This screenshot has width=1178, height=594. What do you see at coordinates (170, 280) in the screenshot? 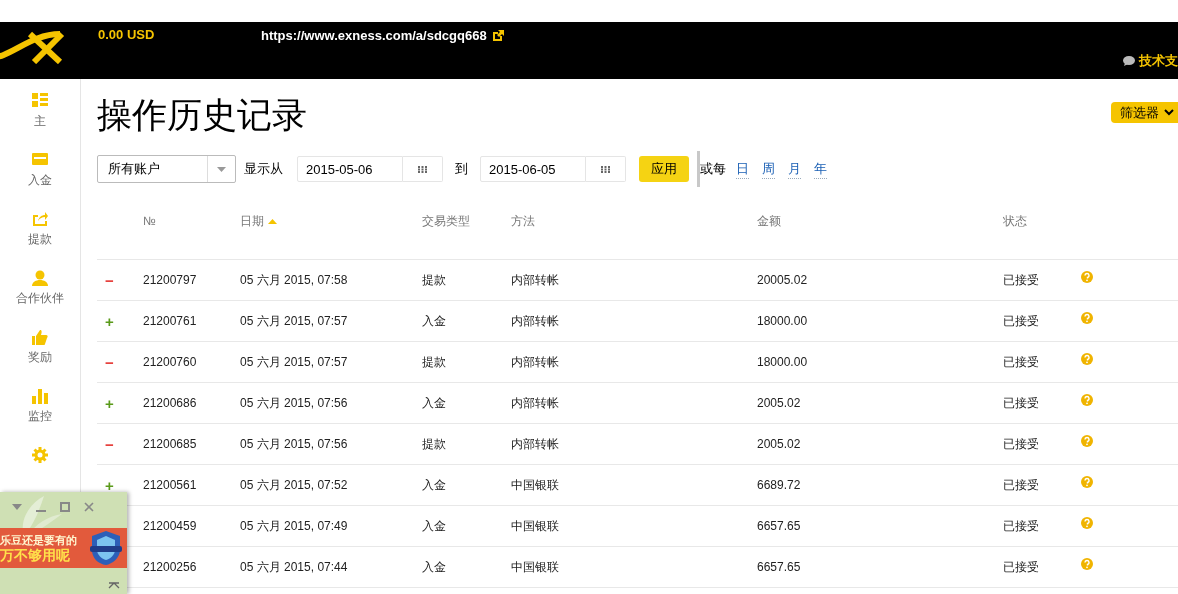
I see `transaction-number: 21200797` at bounding box center [170, 280].